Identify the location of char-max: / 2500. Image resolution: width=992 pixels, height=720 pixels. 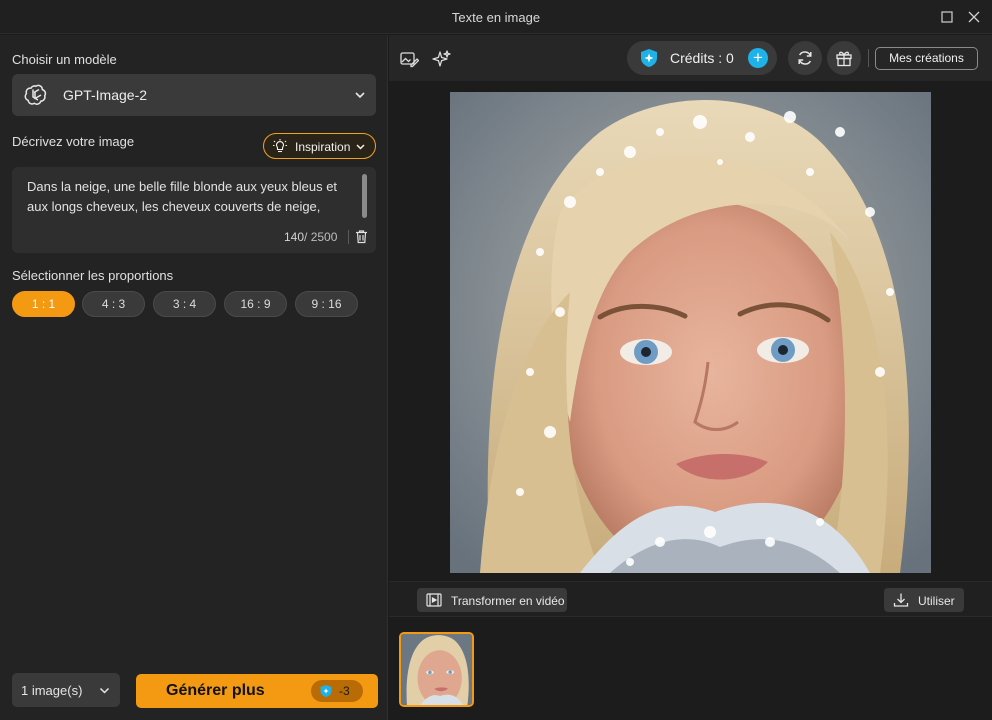
(321, 237).